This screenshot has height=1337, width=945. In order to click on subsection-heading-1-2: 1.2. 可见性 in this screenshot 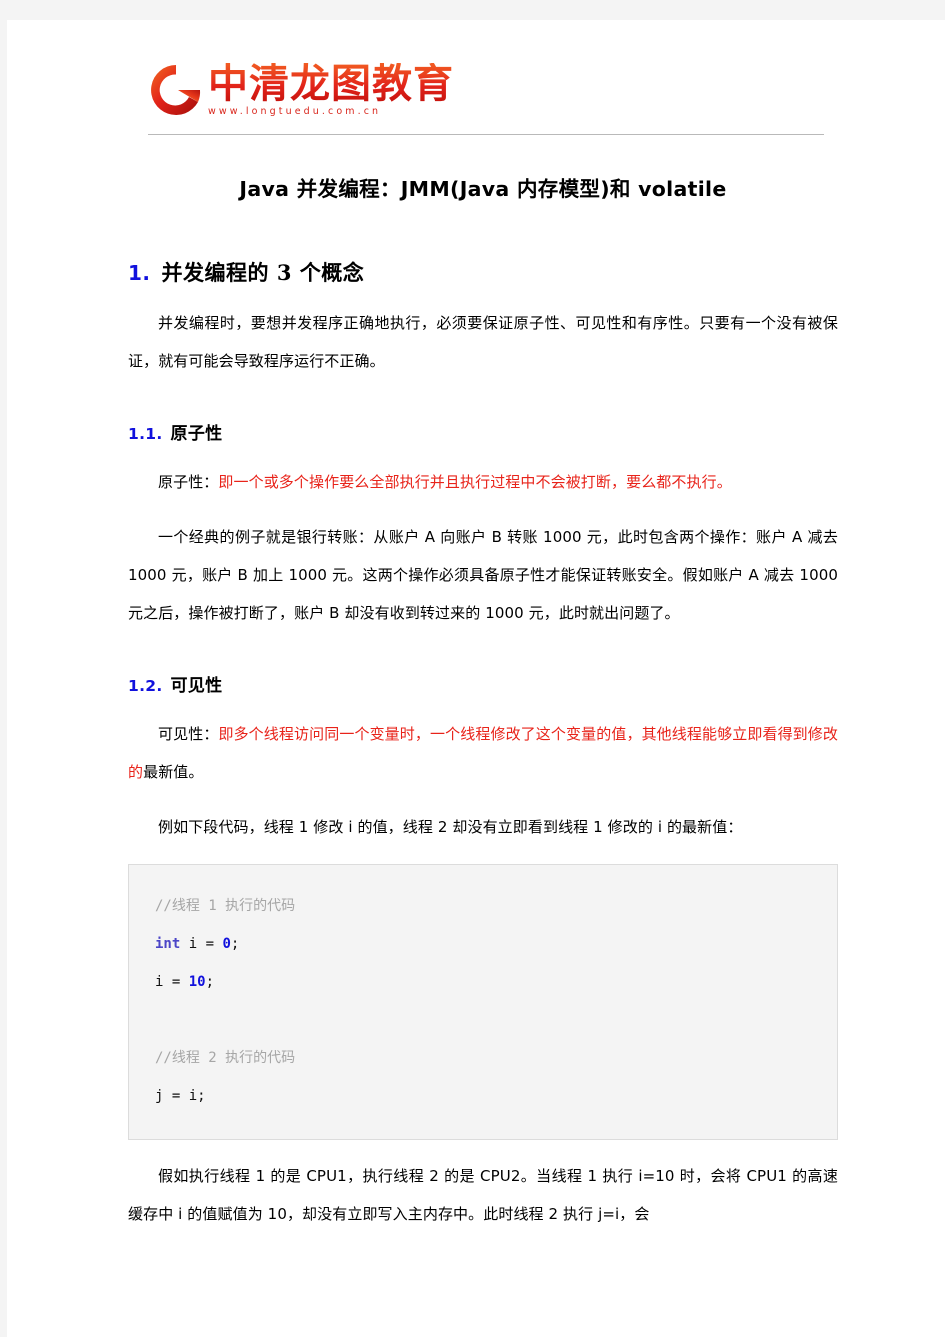, I will do `click(483, 686)`.